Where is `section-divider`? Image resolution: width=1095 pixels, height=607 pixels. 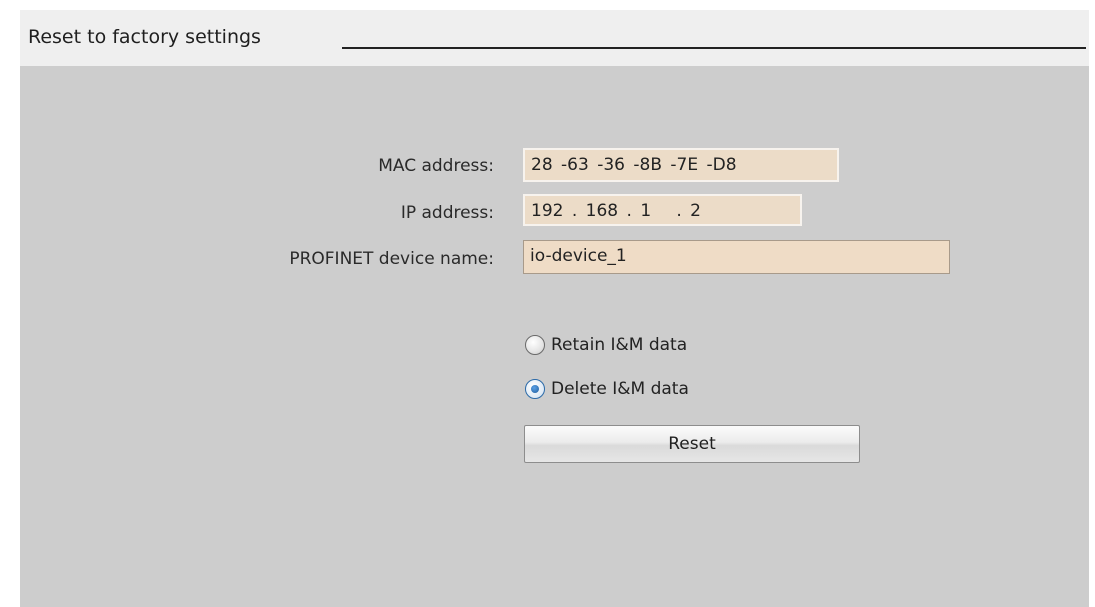 section-divider is located at coordinates (714, 48).